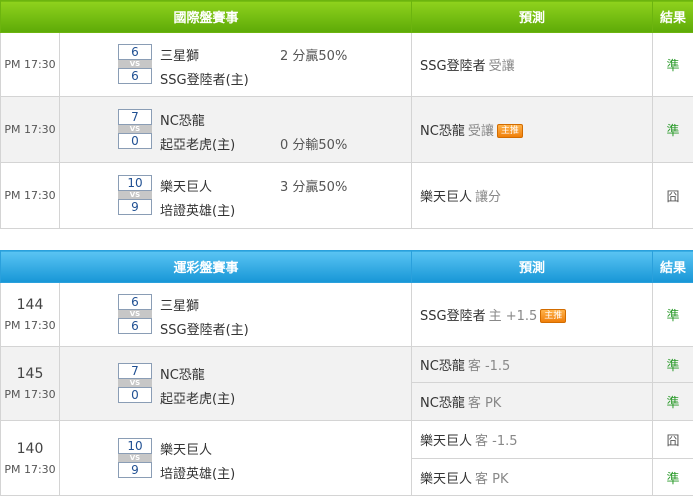 This screenshot has width=693, height=500. Describe the element at coordinates (532, 266) in the screenshot. I see `lottery-prediction-header: 預測` at that location.